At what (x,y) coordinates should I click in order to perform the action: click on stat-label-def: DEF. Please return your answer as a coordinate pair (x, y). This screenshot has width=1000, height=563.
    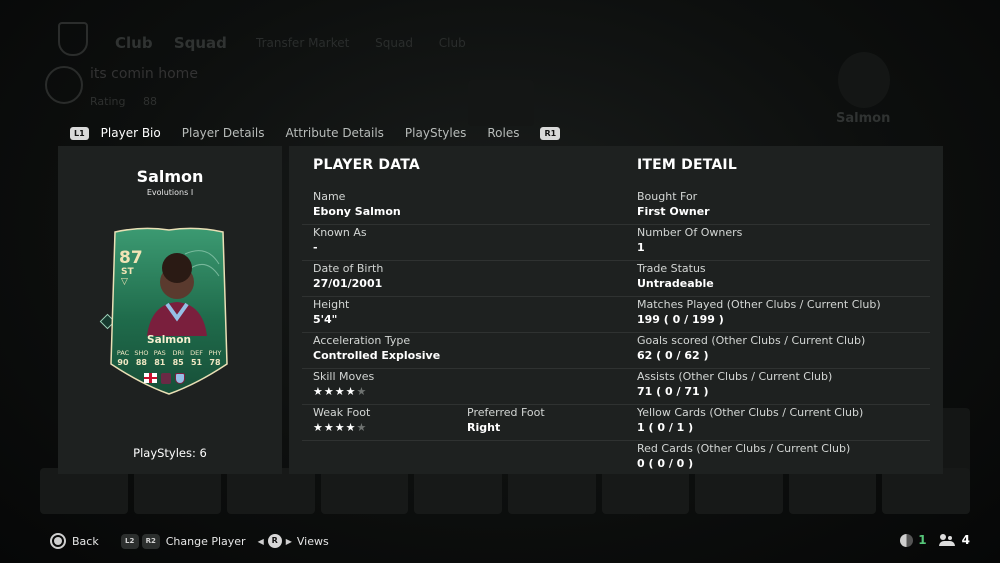
    Looking at the image, I should click on (196, 353).